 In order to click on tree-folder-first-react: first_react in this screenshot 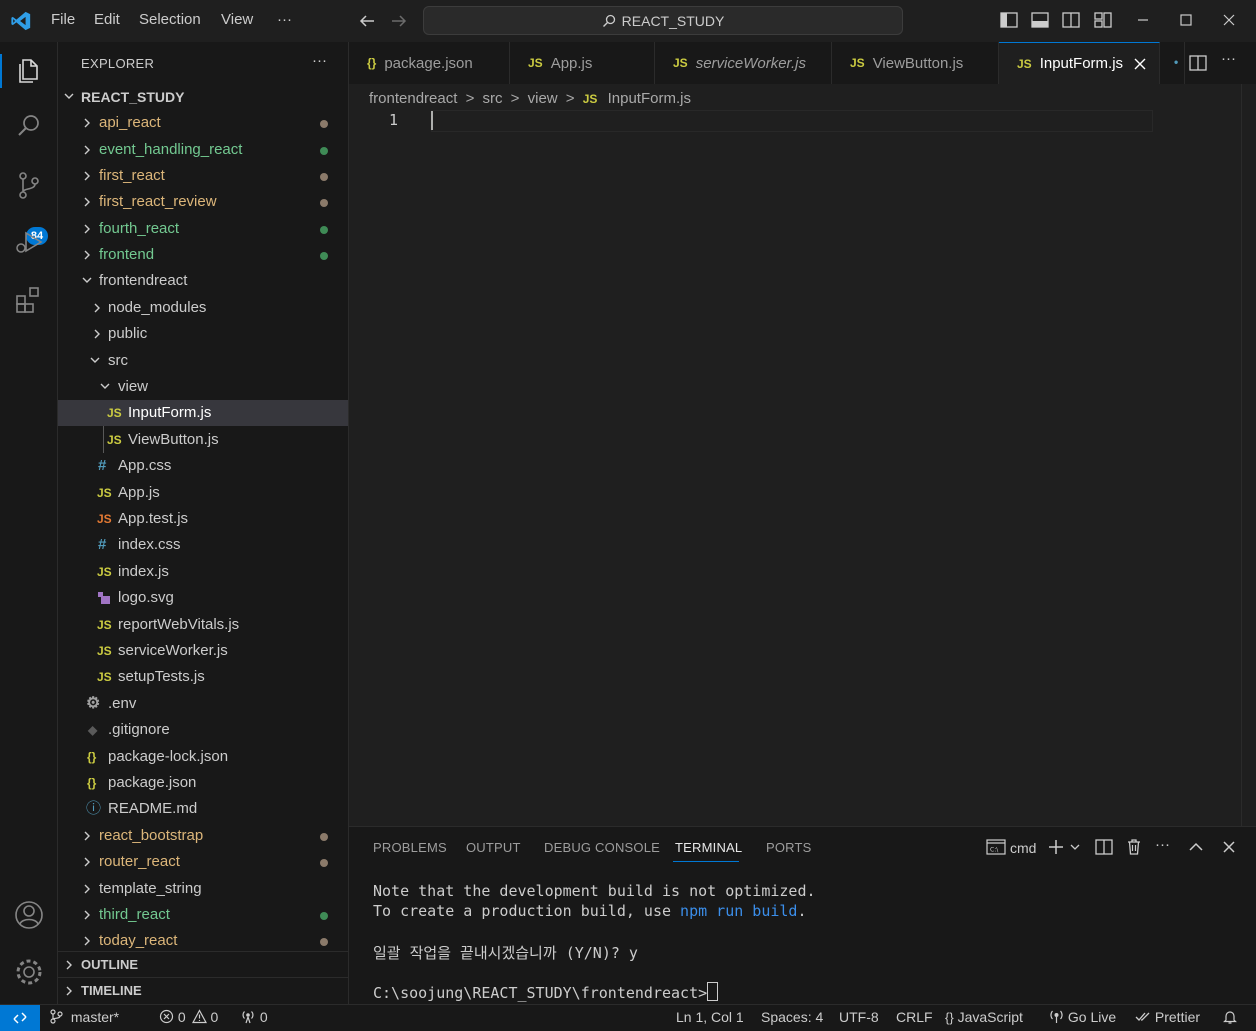, I will do `click(203, 176)`.